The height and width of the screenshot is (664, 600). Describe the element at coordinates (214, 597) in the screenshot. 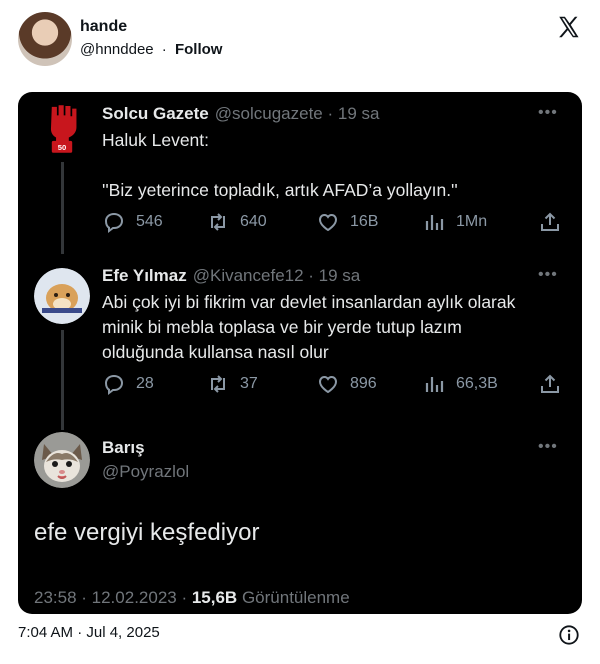

I see `main-tweet-views-count: 15,6B` at that location.